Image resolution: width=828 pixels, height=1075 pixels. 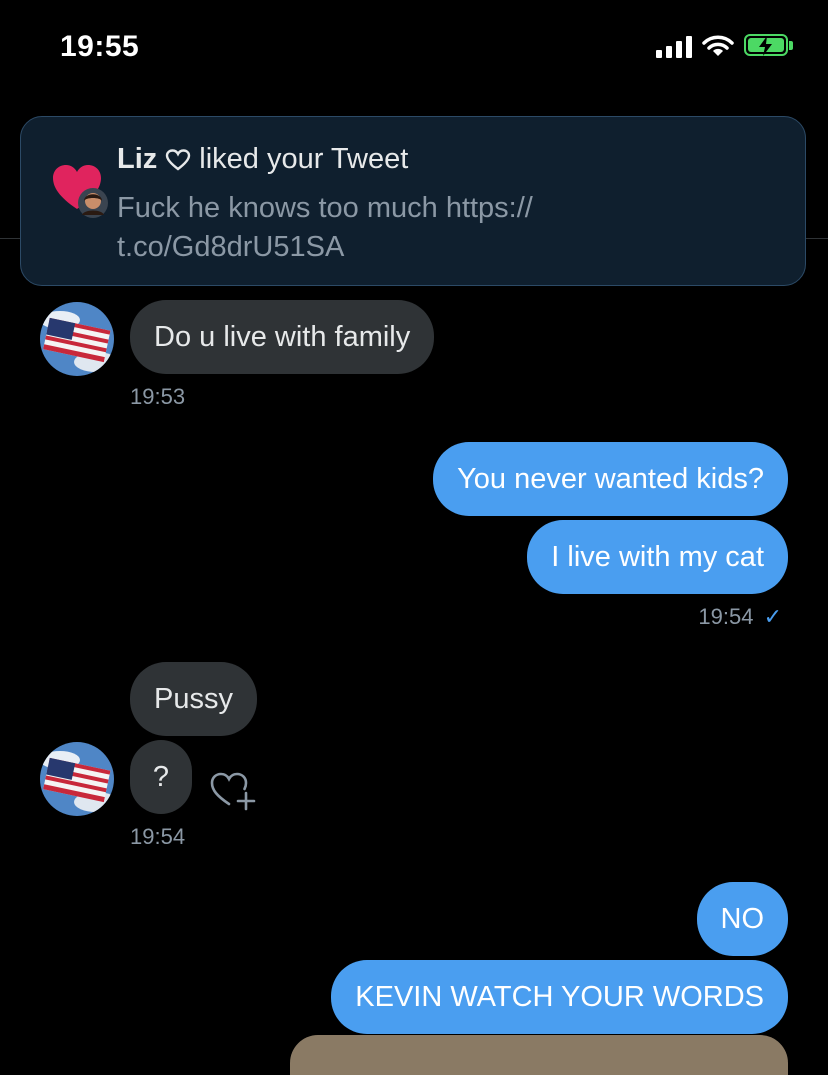 What do you see at coordinates (80, 191) in the screenshot?
I see `heart-icon` at bounding box center [80, 191].